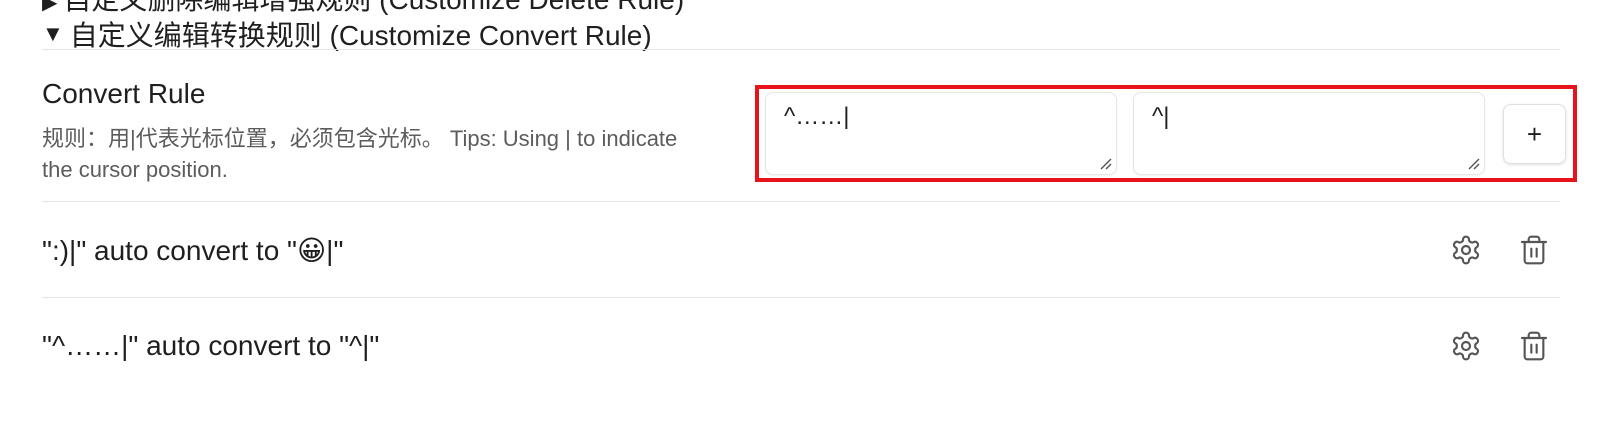  Describe the element at coordinates (1534, 133) in the screenshot. I see `add-rule-button: +` at that location.